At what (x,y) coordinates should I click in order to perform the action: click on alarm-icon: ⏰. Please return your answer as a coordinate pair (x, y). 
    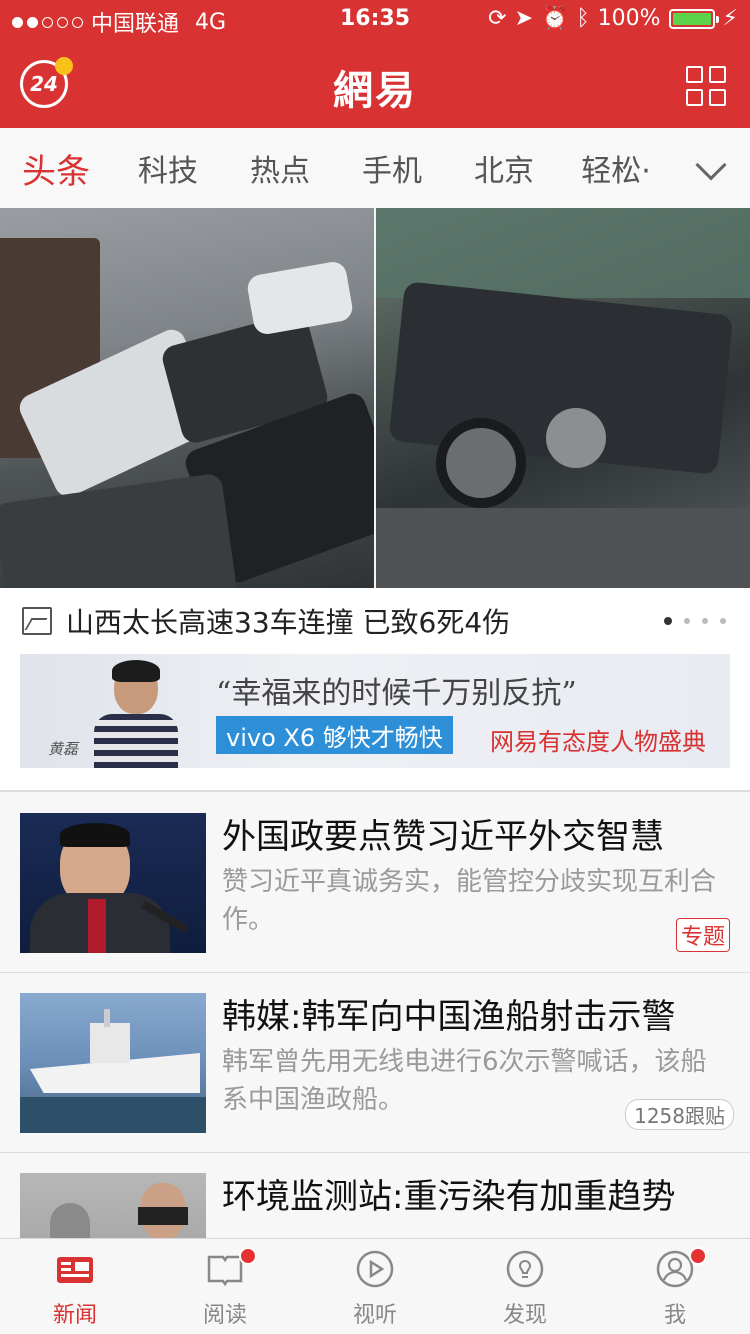
    Looking at the image, I should click on (555, 18).